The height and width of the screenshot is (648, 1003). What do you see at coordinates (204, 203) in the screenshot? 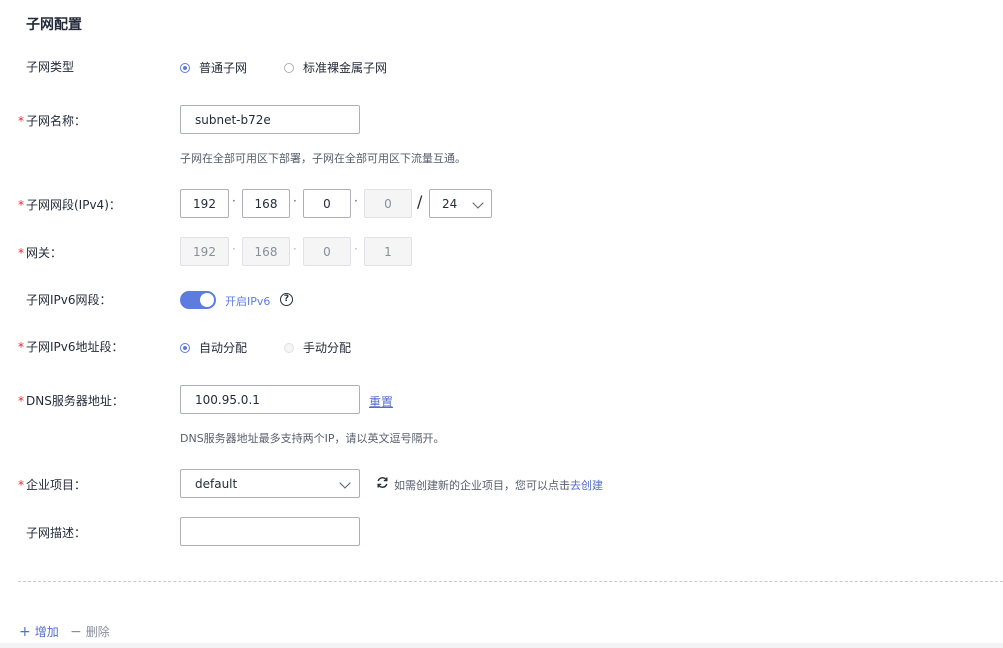
I see `cidr-octet-1-input: 192` at bounding box center [204, 203].